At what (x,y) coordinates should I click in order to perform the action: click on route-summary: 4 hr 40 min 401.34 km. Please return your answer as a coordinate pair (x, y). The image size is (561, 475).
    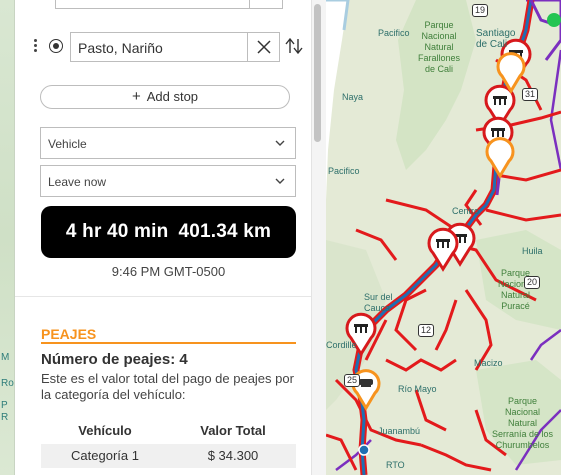
    Looking at the image, I should click on (168, 232).